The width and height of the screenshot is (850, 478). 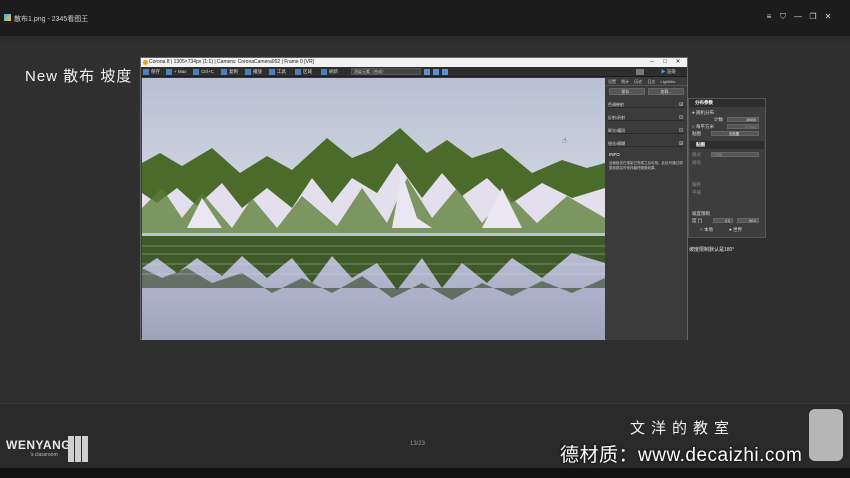 I want to click on info-title: INFO, so click(x=614, y=154).